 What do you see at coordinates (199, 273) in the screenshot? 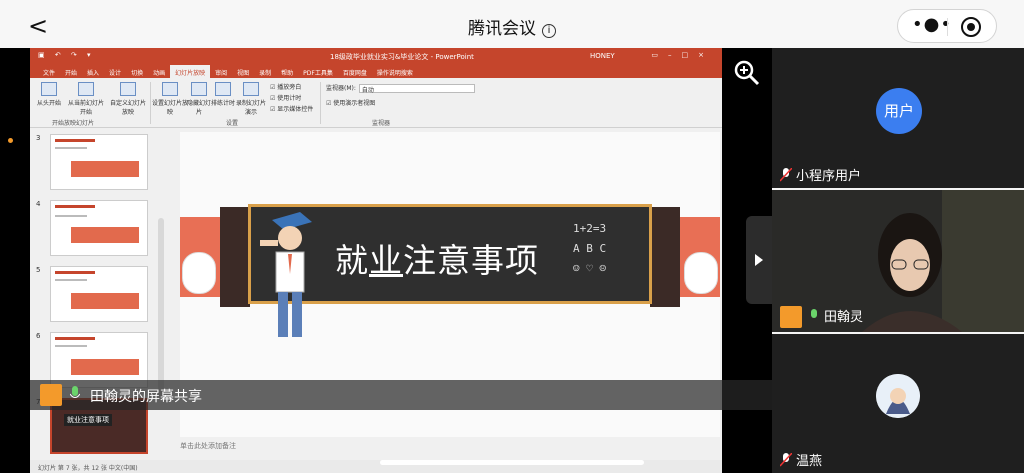
I see `bunny-left-illustration` at bounding box center [199, 273].